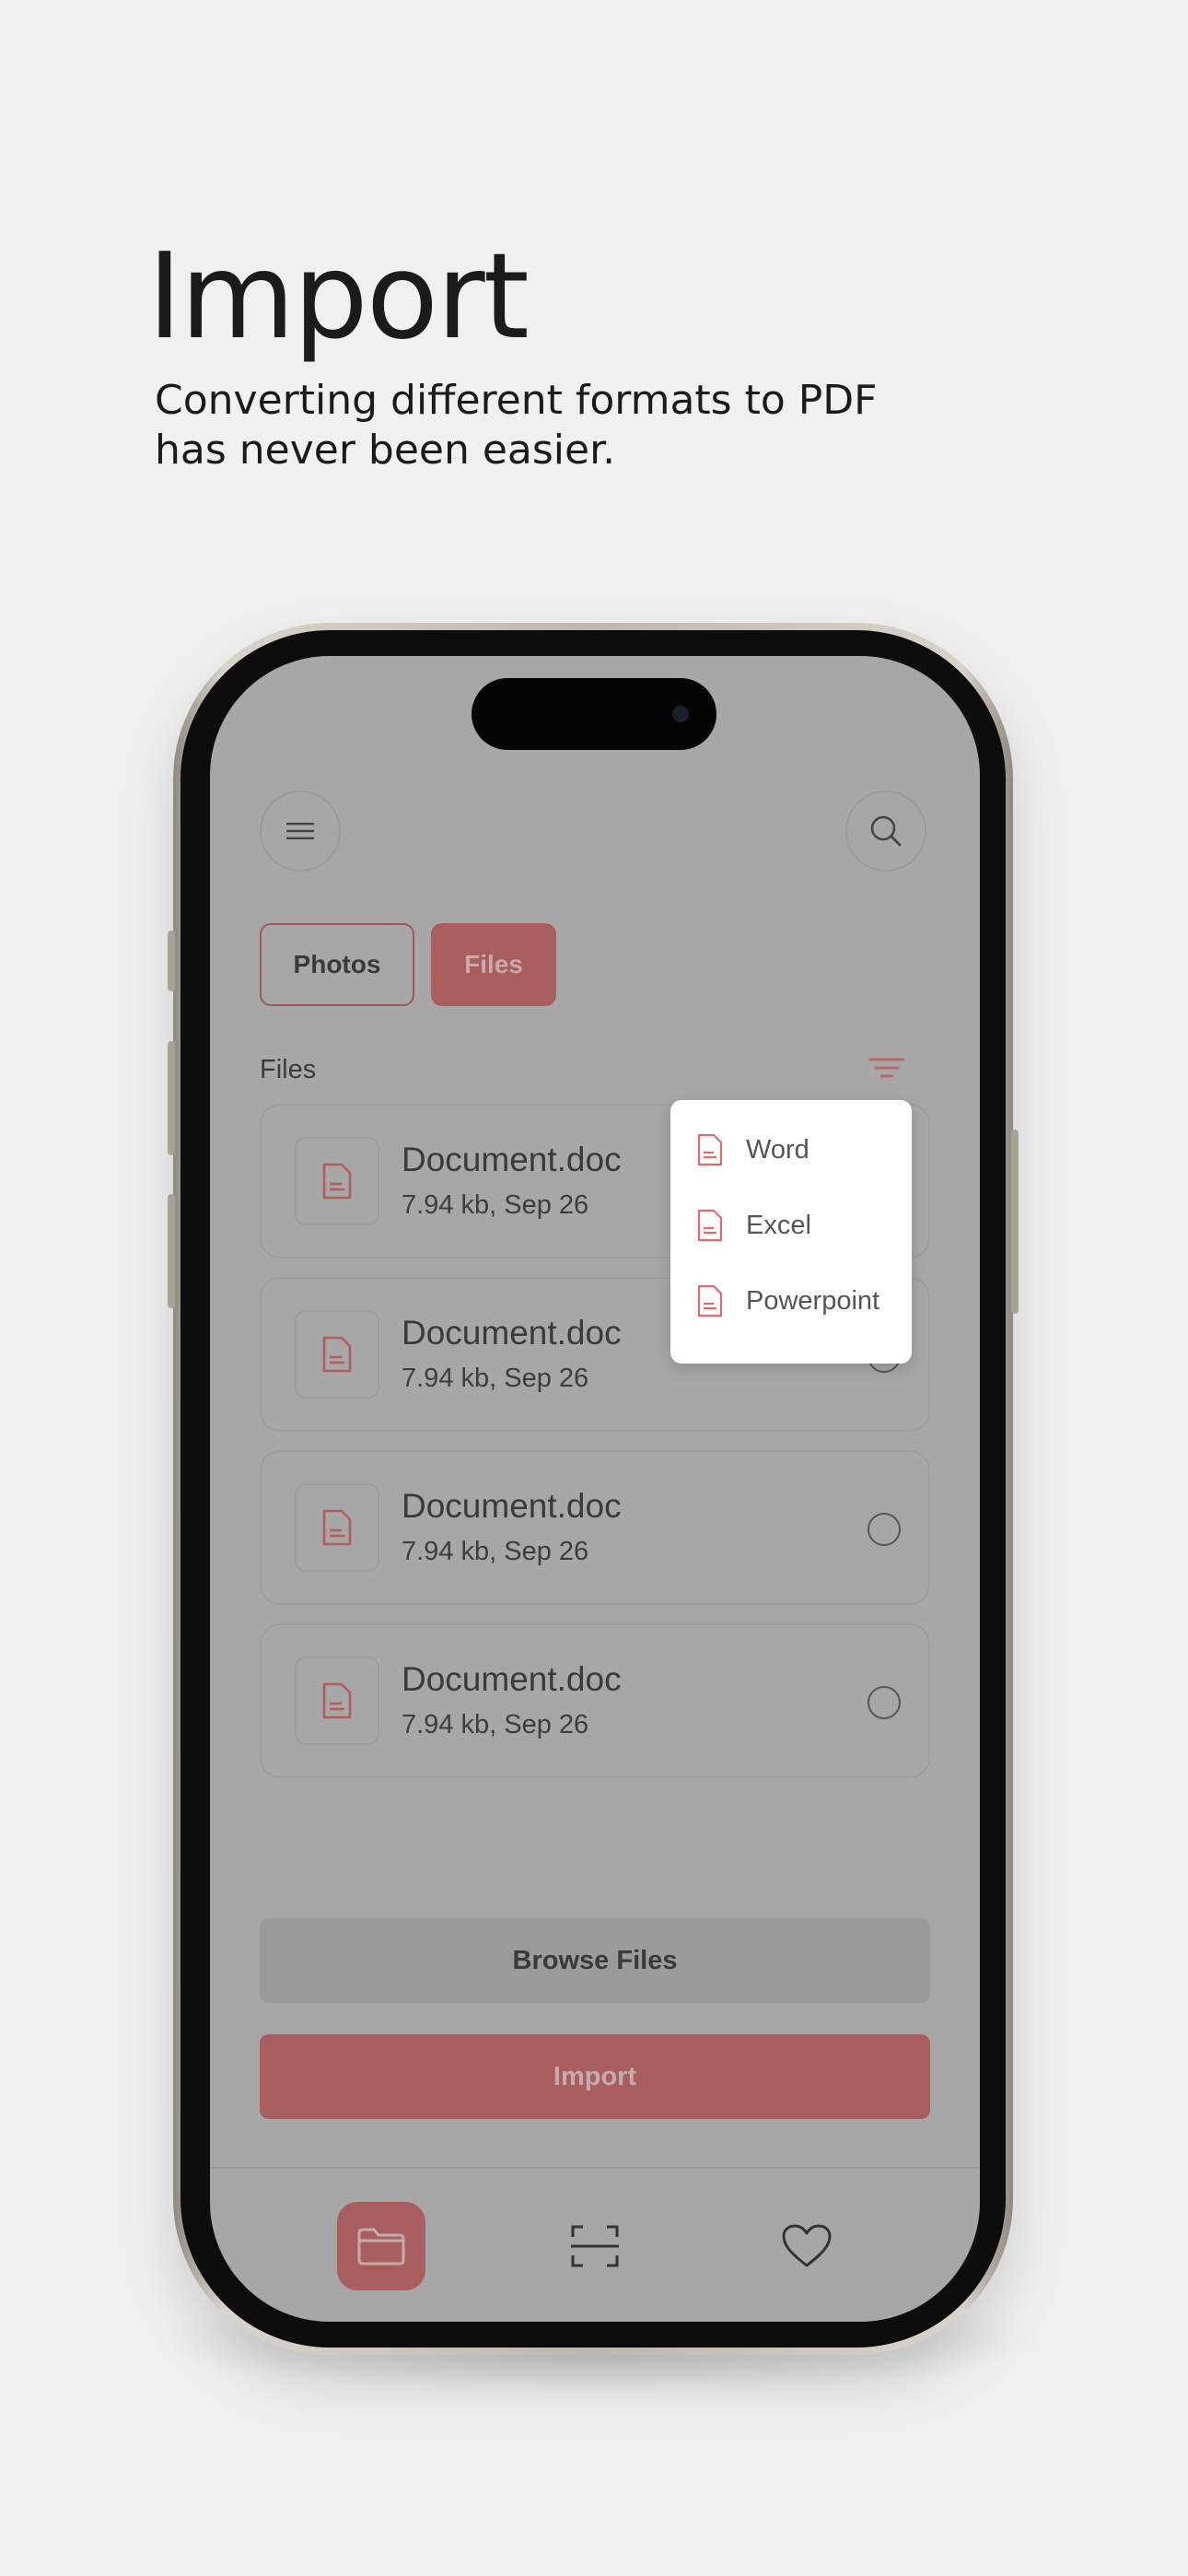 The image size is (1188, 2576). I want to click on search-icon, so click(886, 831).